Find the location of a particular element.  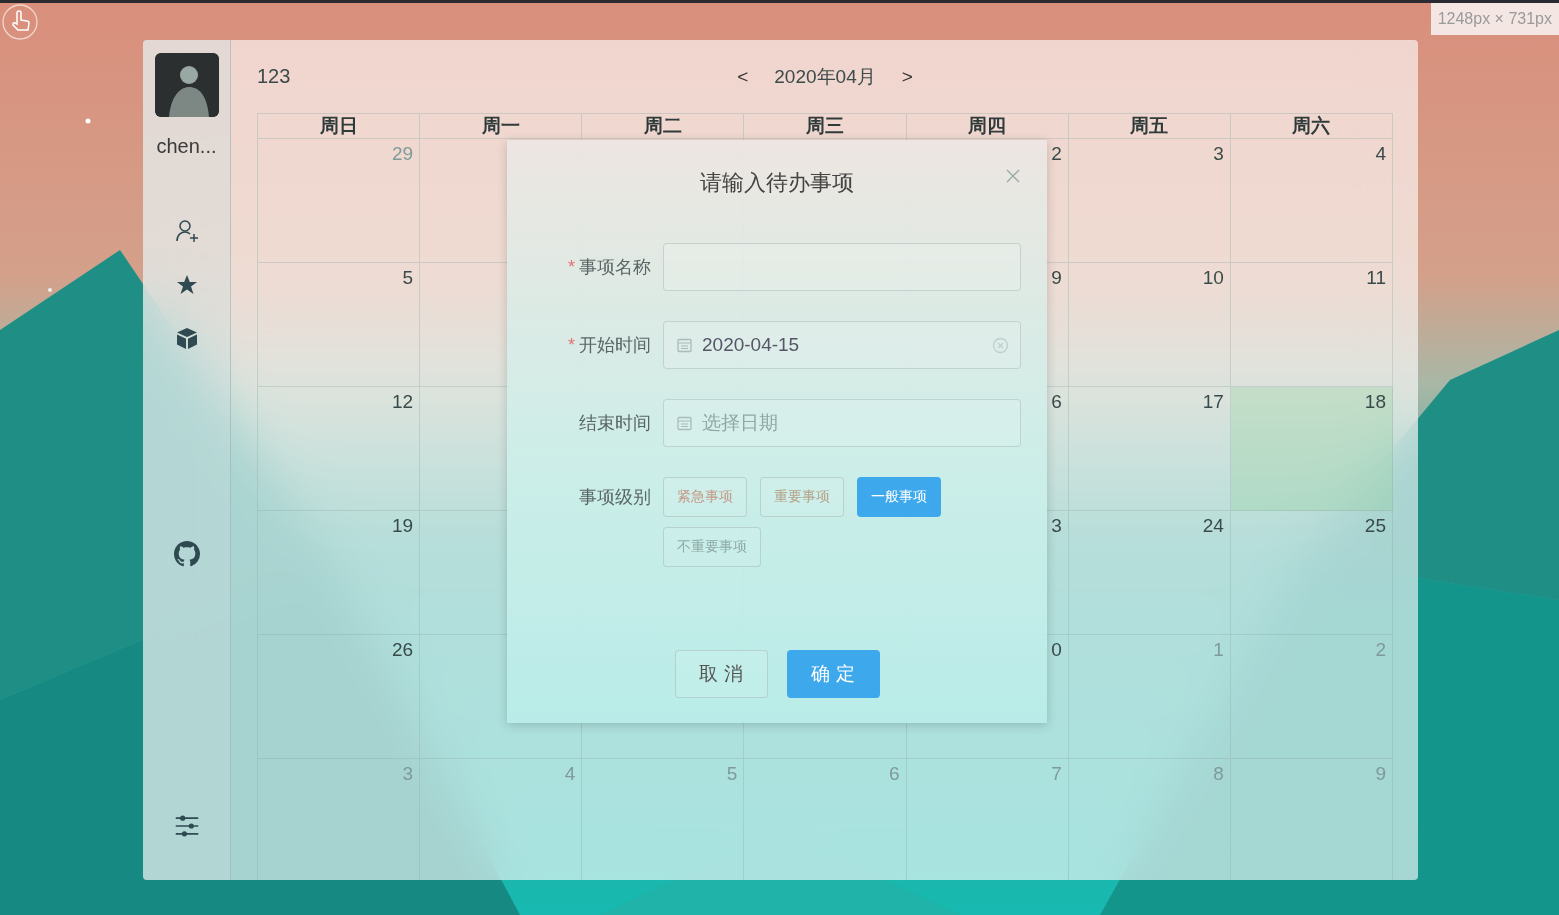

next-month-button: > is located at coordinates (907, 76).